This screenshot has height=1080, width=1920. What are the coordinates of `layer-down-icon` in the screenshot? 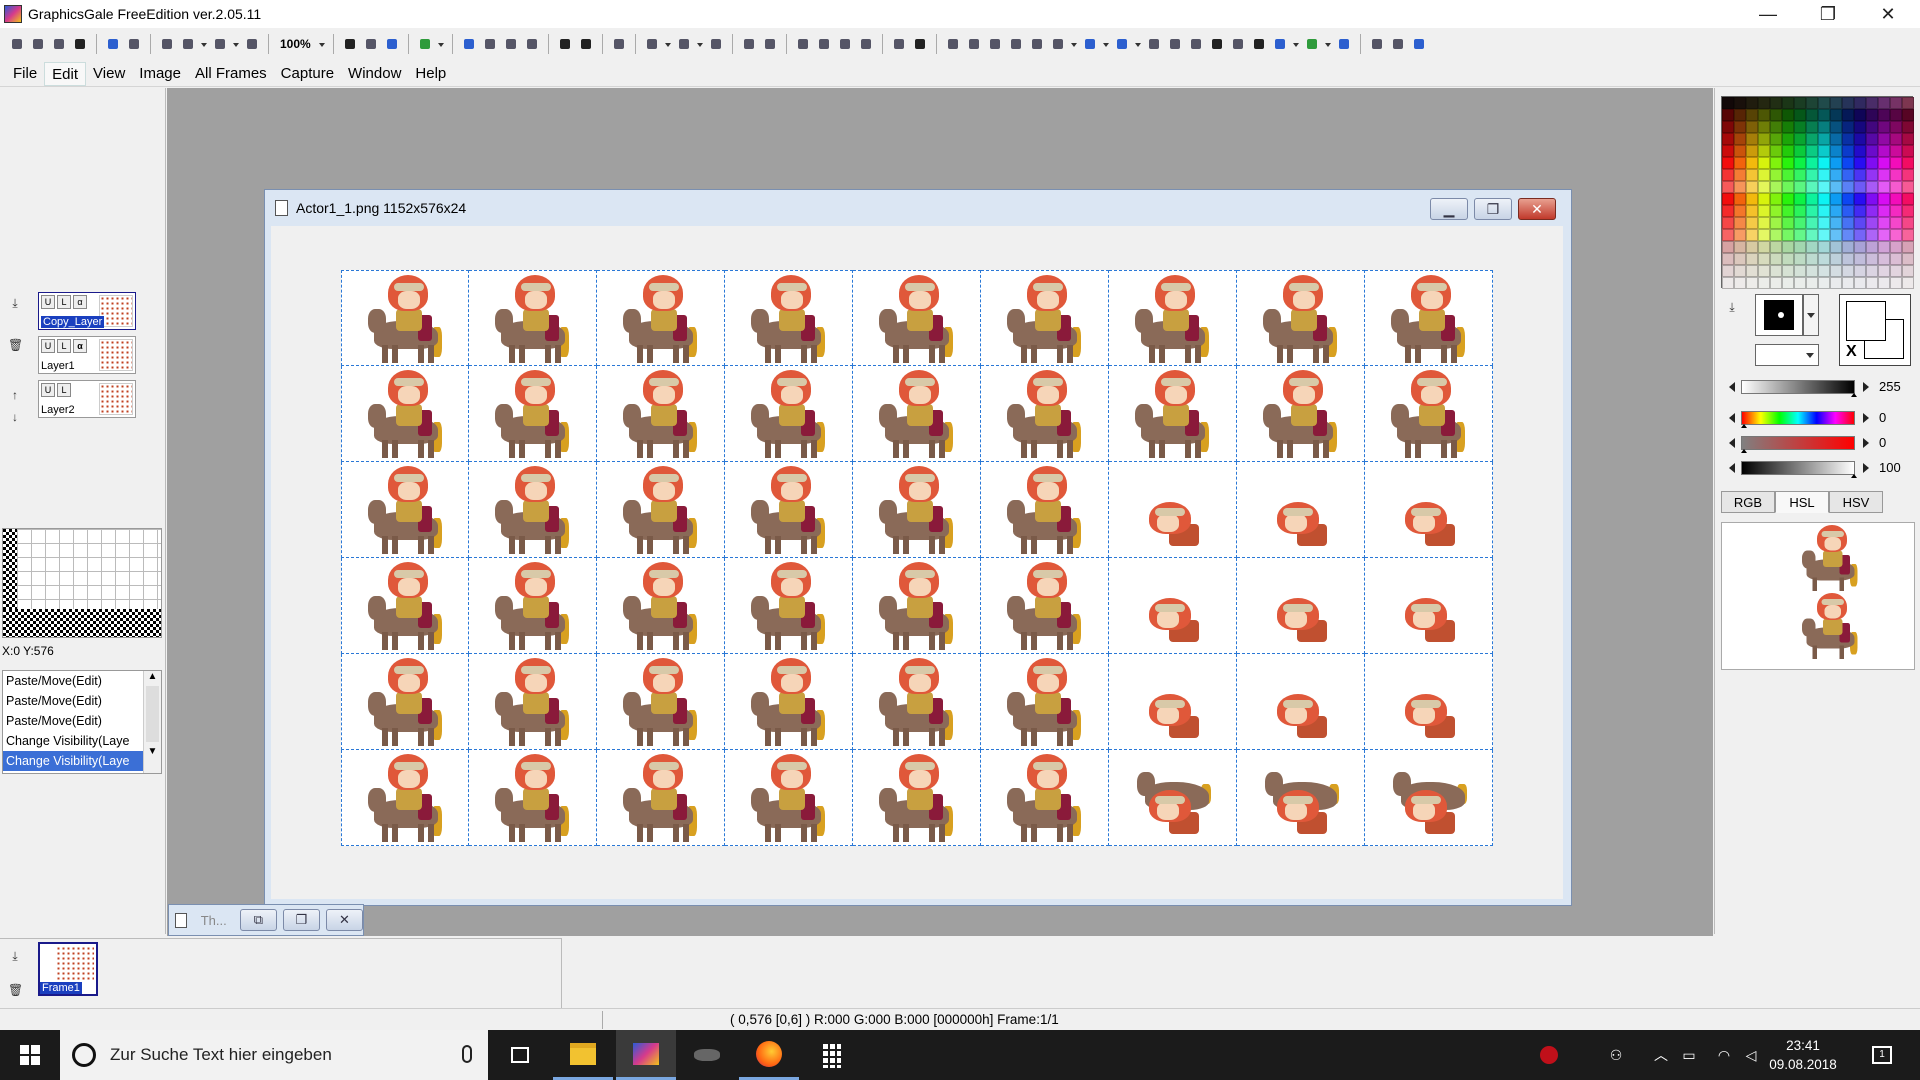 It's located at (565, 44).